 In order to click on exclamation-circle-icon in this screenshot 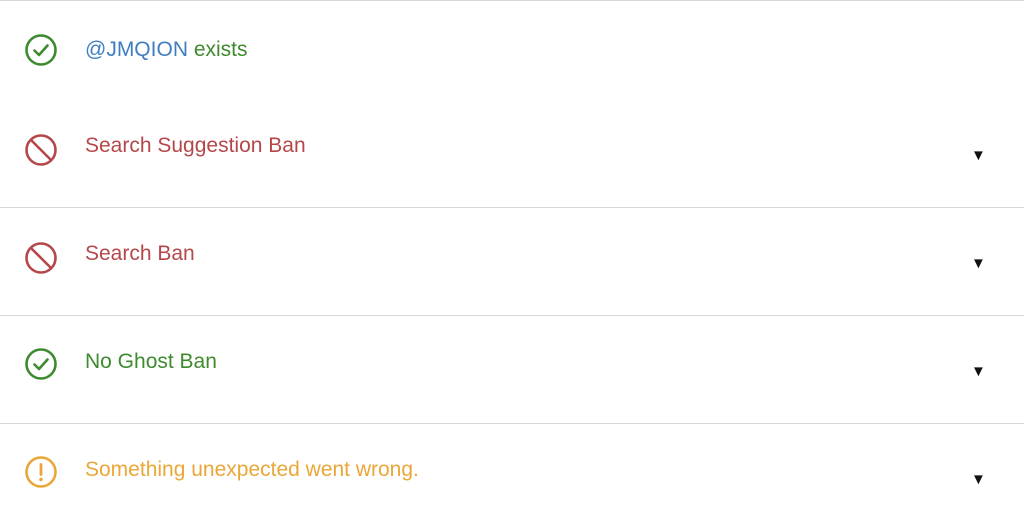, I will do `click(41, 472)`.